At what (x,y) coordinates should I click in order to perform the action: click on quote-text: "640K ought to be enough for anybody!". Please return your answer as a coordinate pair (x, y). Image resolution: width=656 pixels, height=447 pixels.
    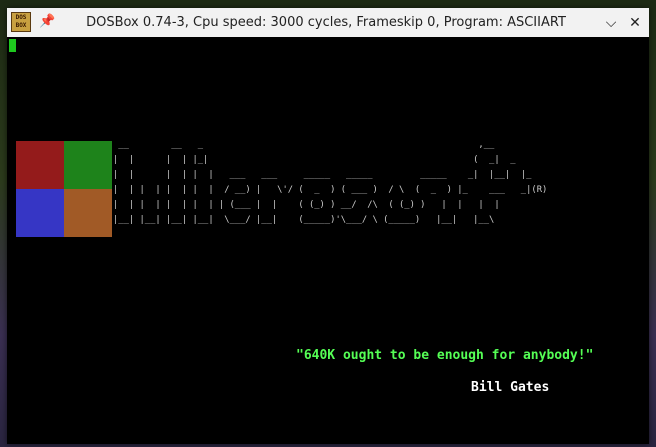
    Looking at the image, I should click on (445, 355).